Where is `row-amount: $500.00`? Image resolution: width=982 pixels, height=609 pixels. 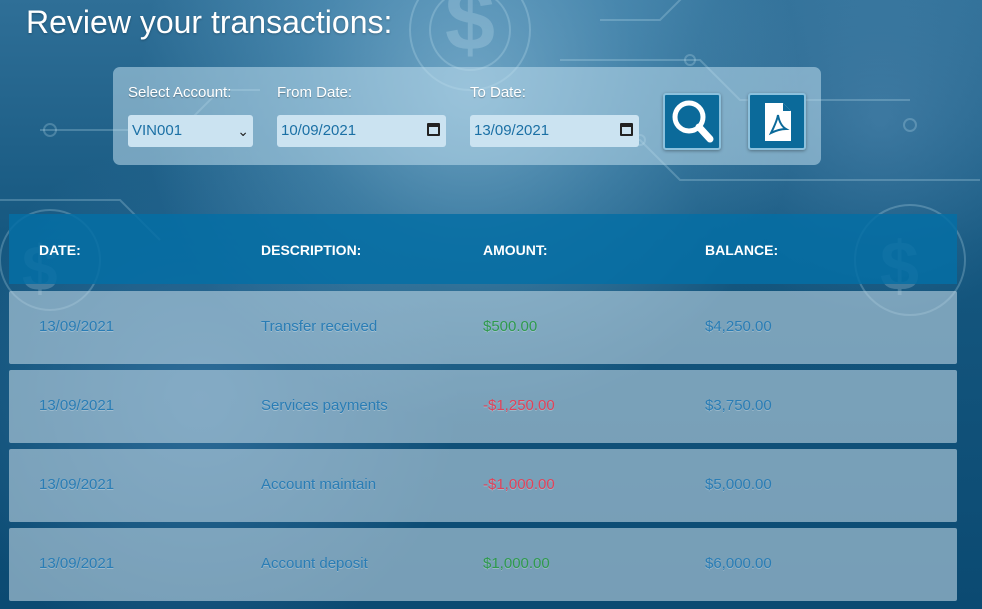 row-amount: $500.00 is located at coordinates (510, 326).